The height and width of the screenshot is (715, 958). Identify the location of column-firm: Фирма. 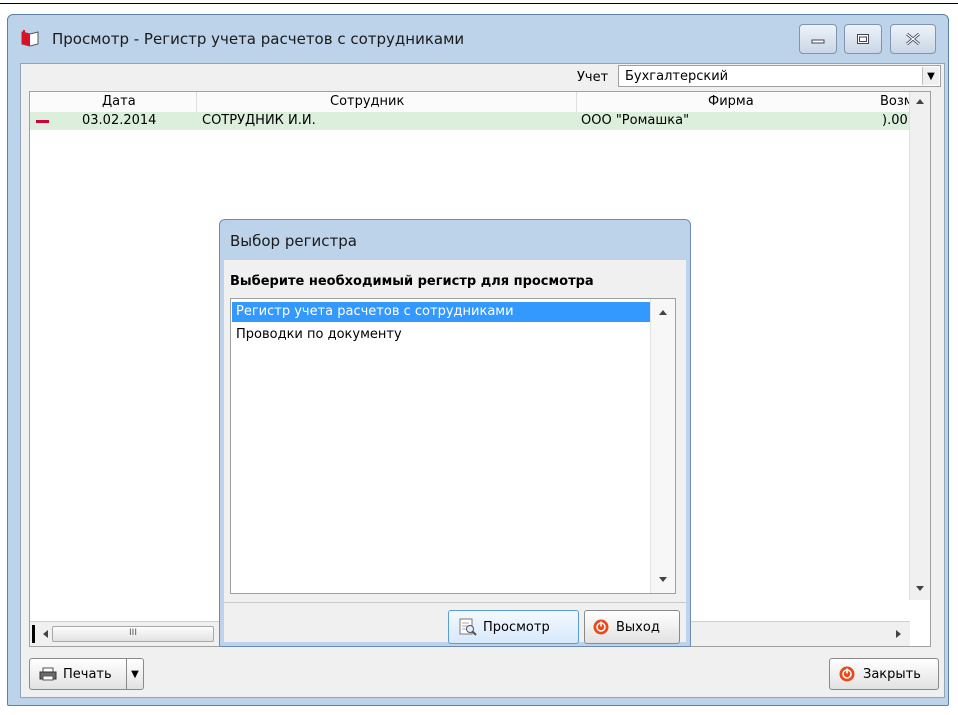
(731, 101).